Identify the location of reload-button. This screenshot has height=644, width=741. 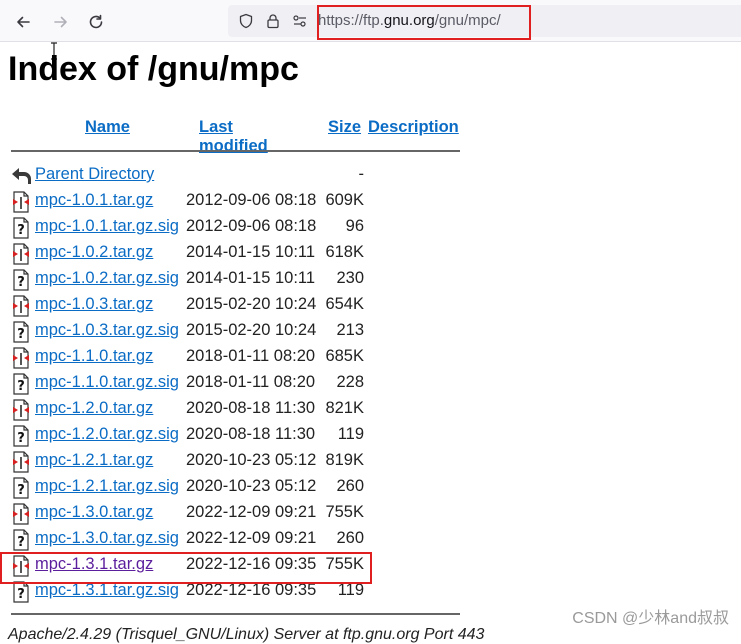
(96, 22).